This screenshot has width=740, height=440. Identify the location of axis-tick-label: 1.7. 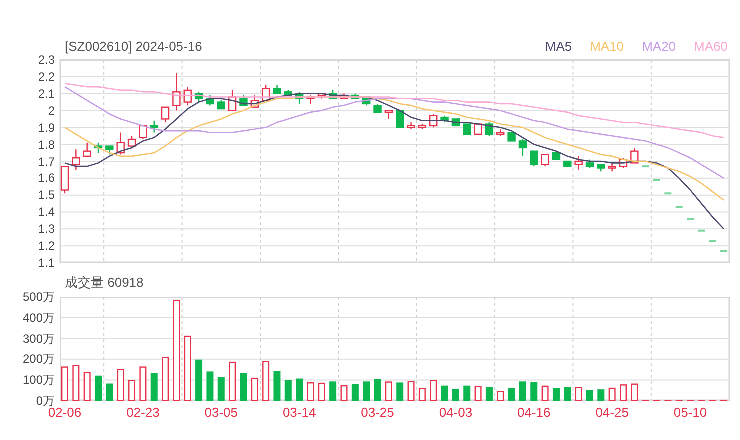
(46, 162).